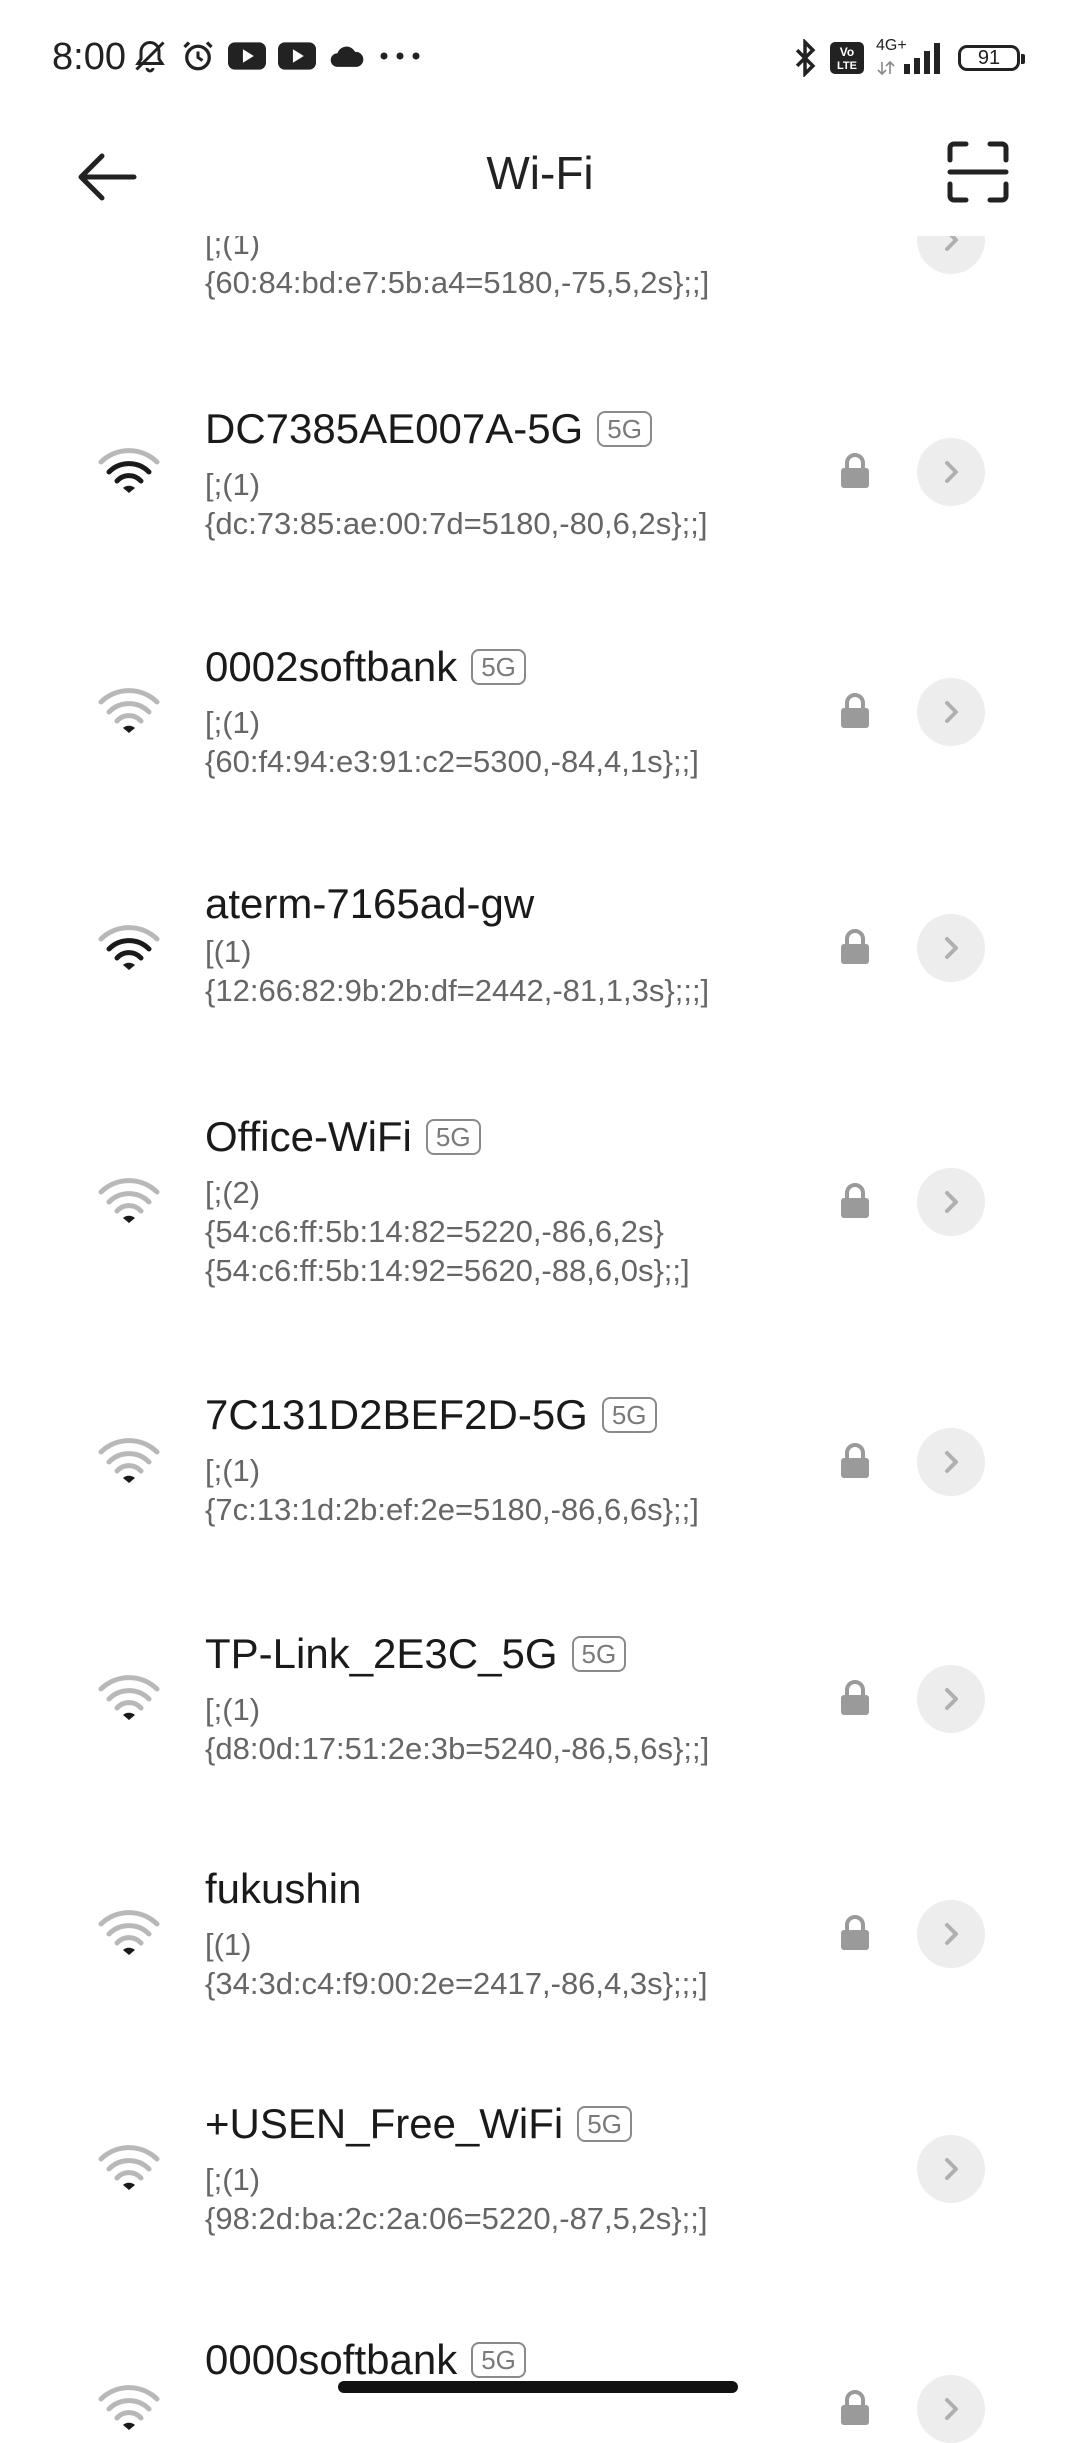  What do you see at coordinates (400, 56) in the screenshot?
I see `more-dots-icon` at bounding box center [400, 56].